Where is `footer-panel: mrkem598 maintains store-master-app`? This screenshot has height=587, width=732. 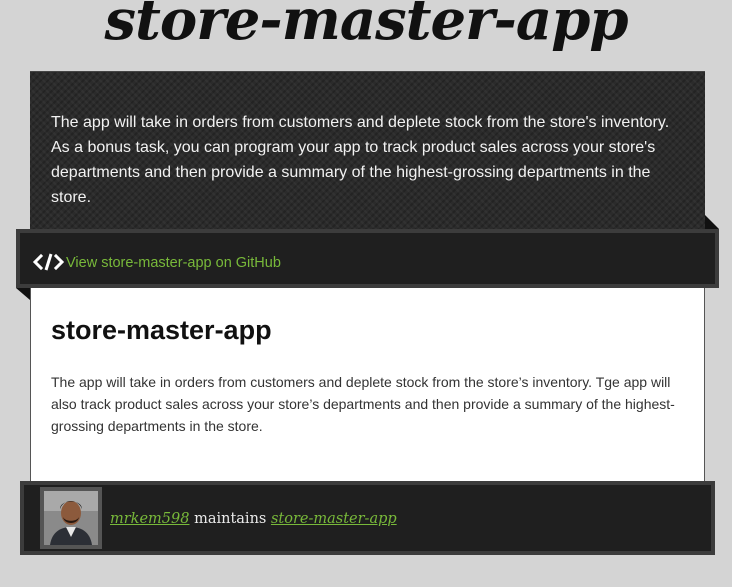
footer-panel: mrkem598 maintains store-master-app is located at coordinates (367, 518).